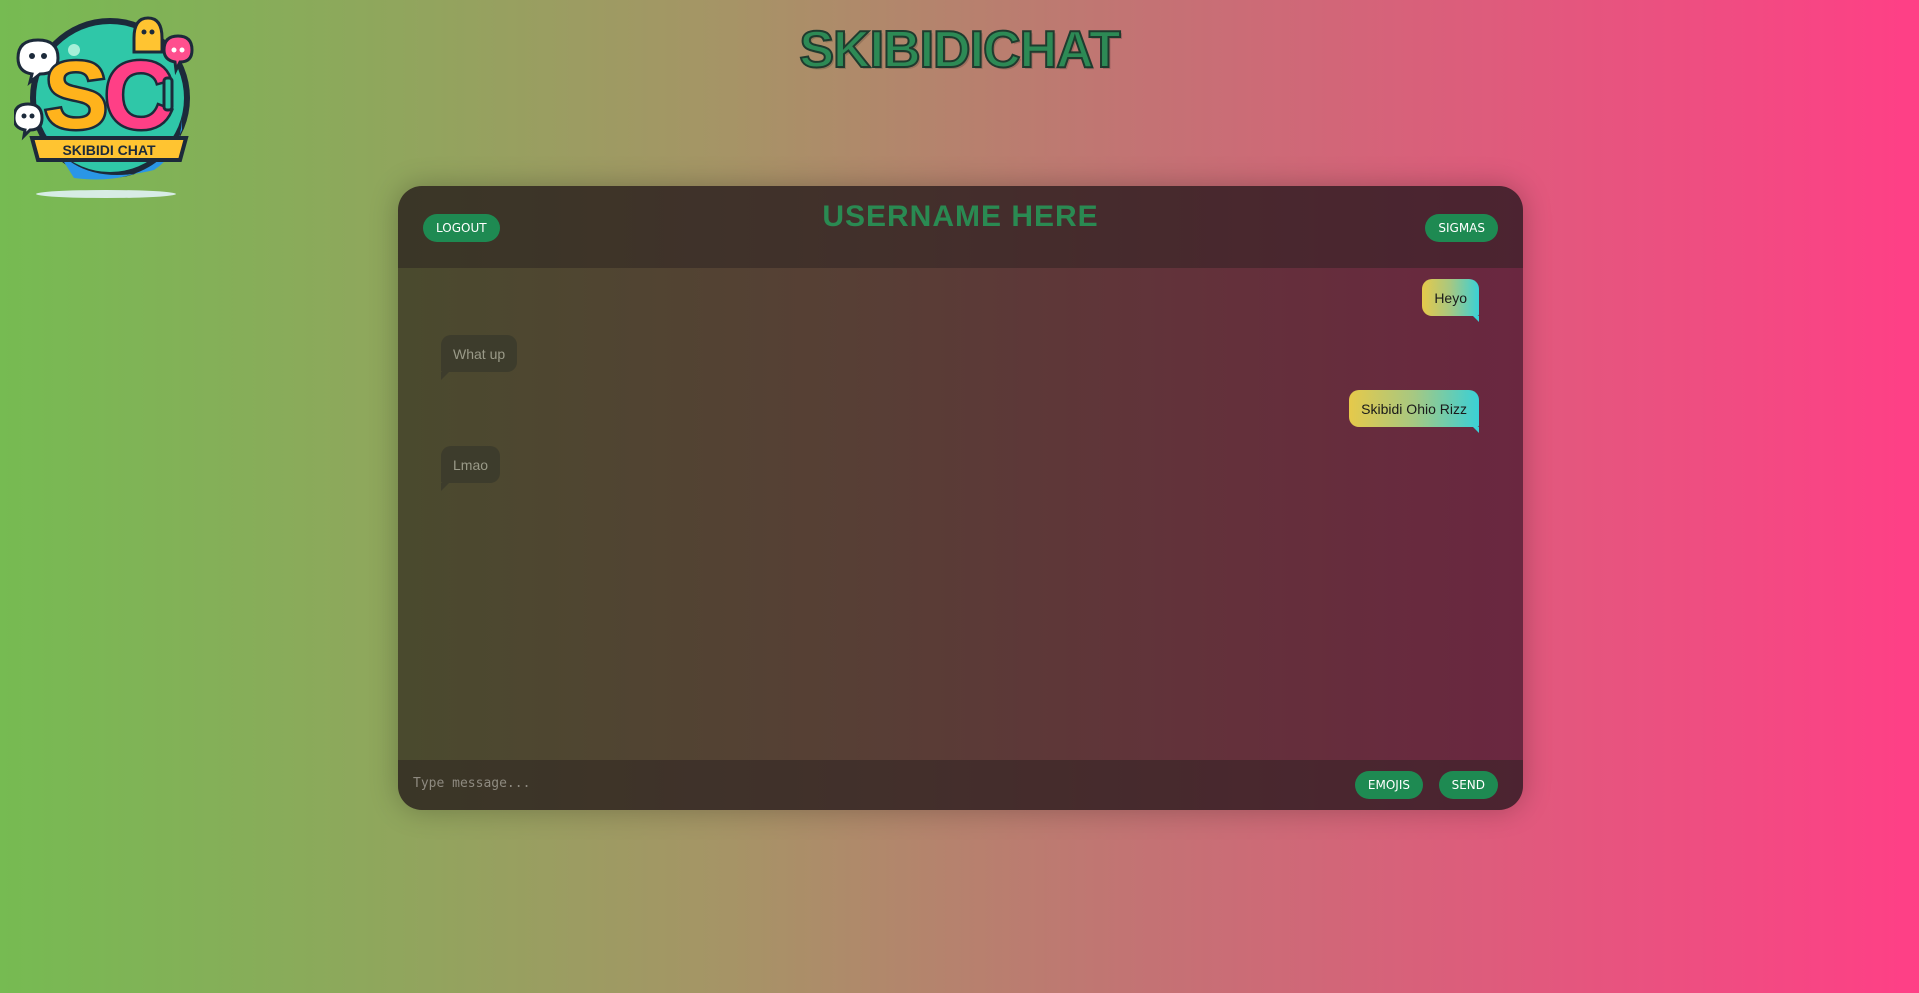 This screenshot has height=993, width=1919. What do you see at coordinates (1388, 785) in the screenshot?
I see `emojis-button: EMOJIS` at bounding box center [1388, 785].